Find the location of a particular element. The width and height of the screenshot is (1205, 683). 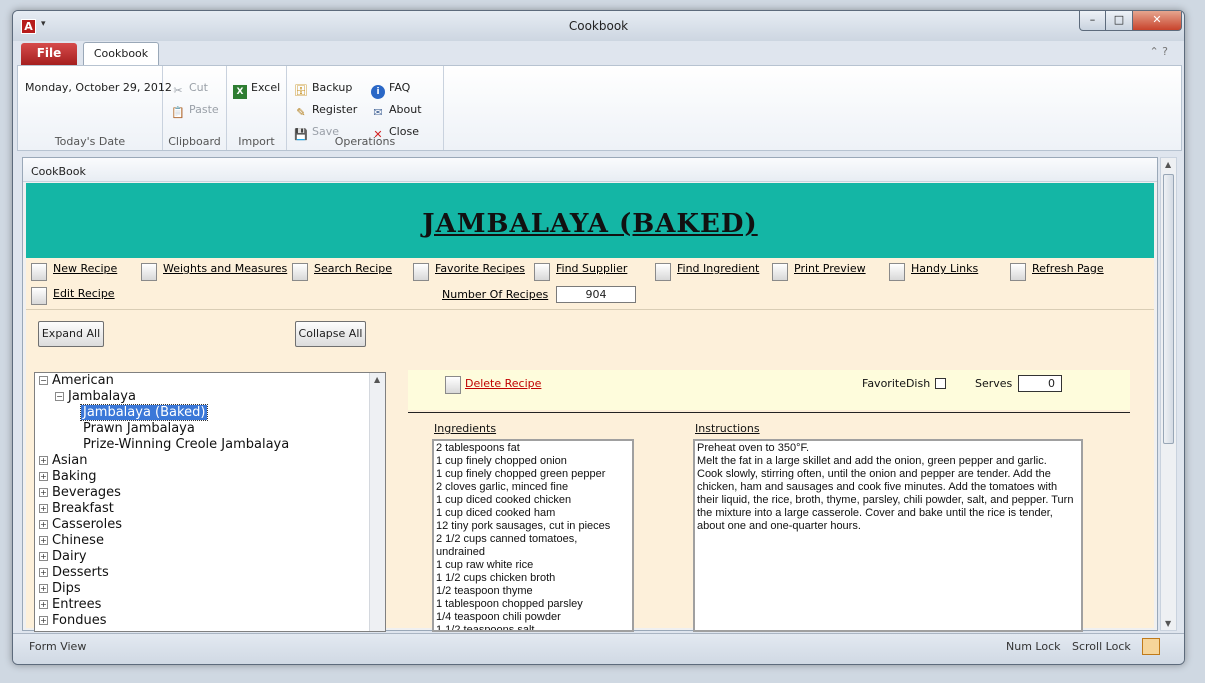

group-label: Operations is located at coordinates (365, 141).